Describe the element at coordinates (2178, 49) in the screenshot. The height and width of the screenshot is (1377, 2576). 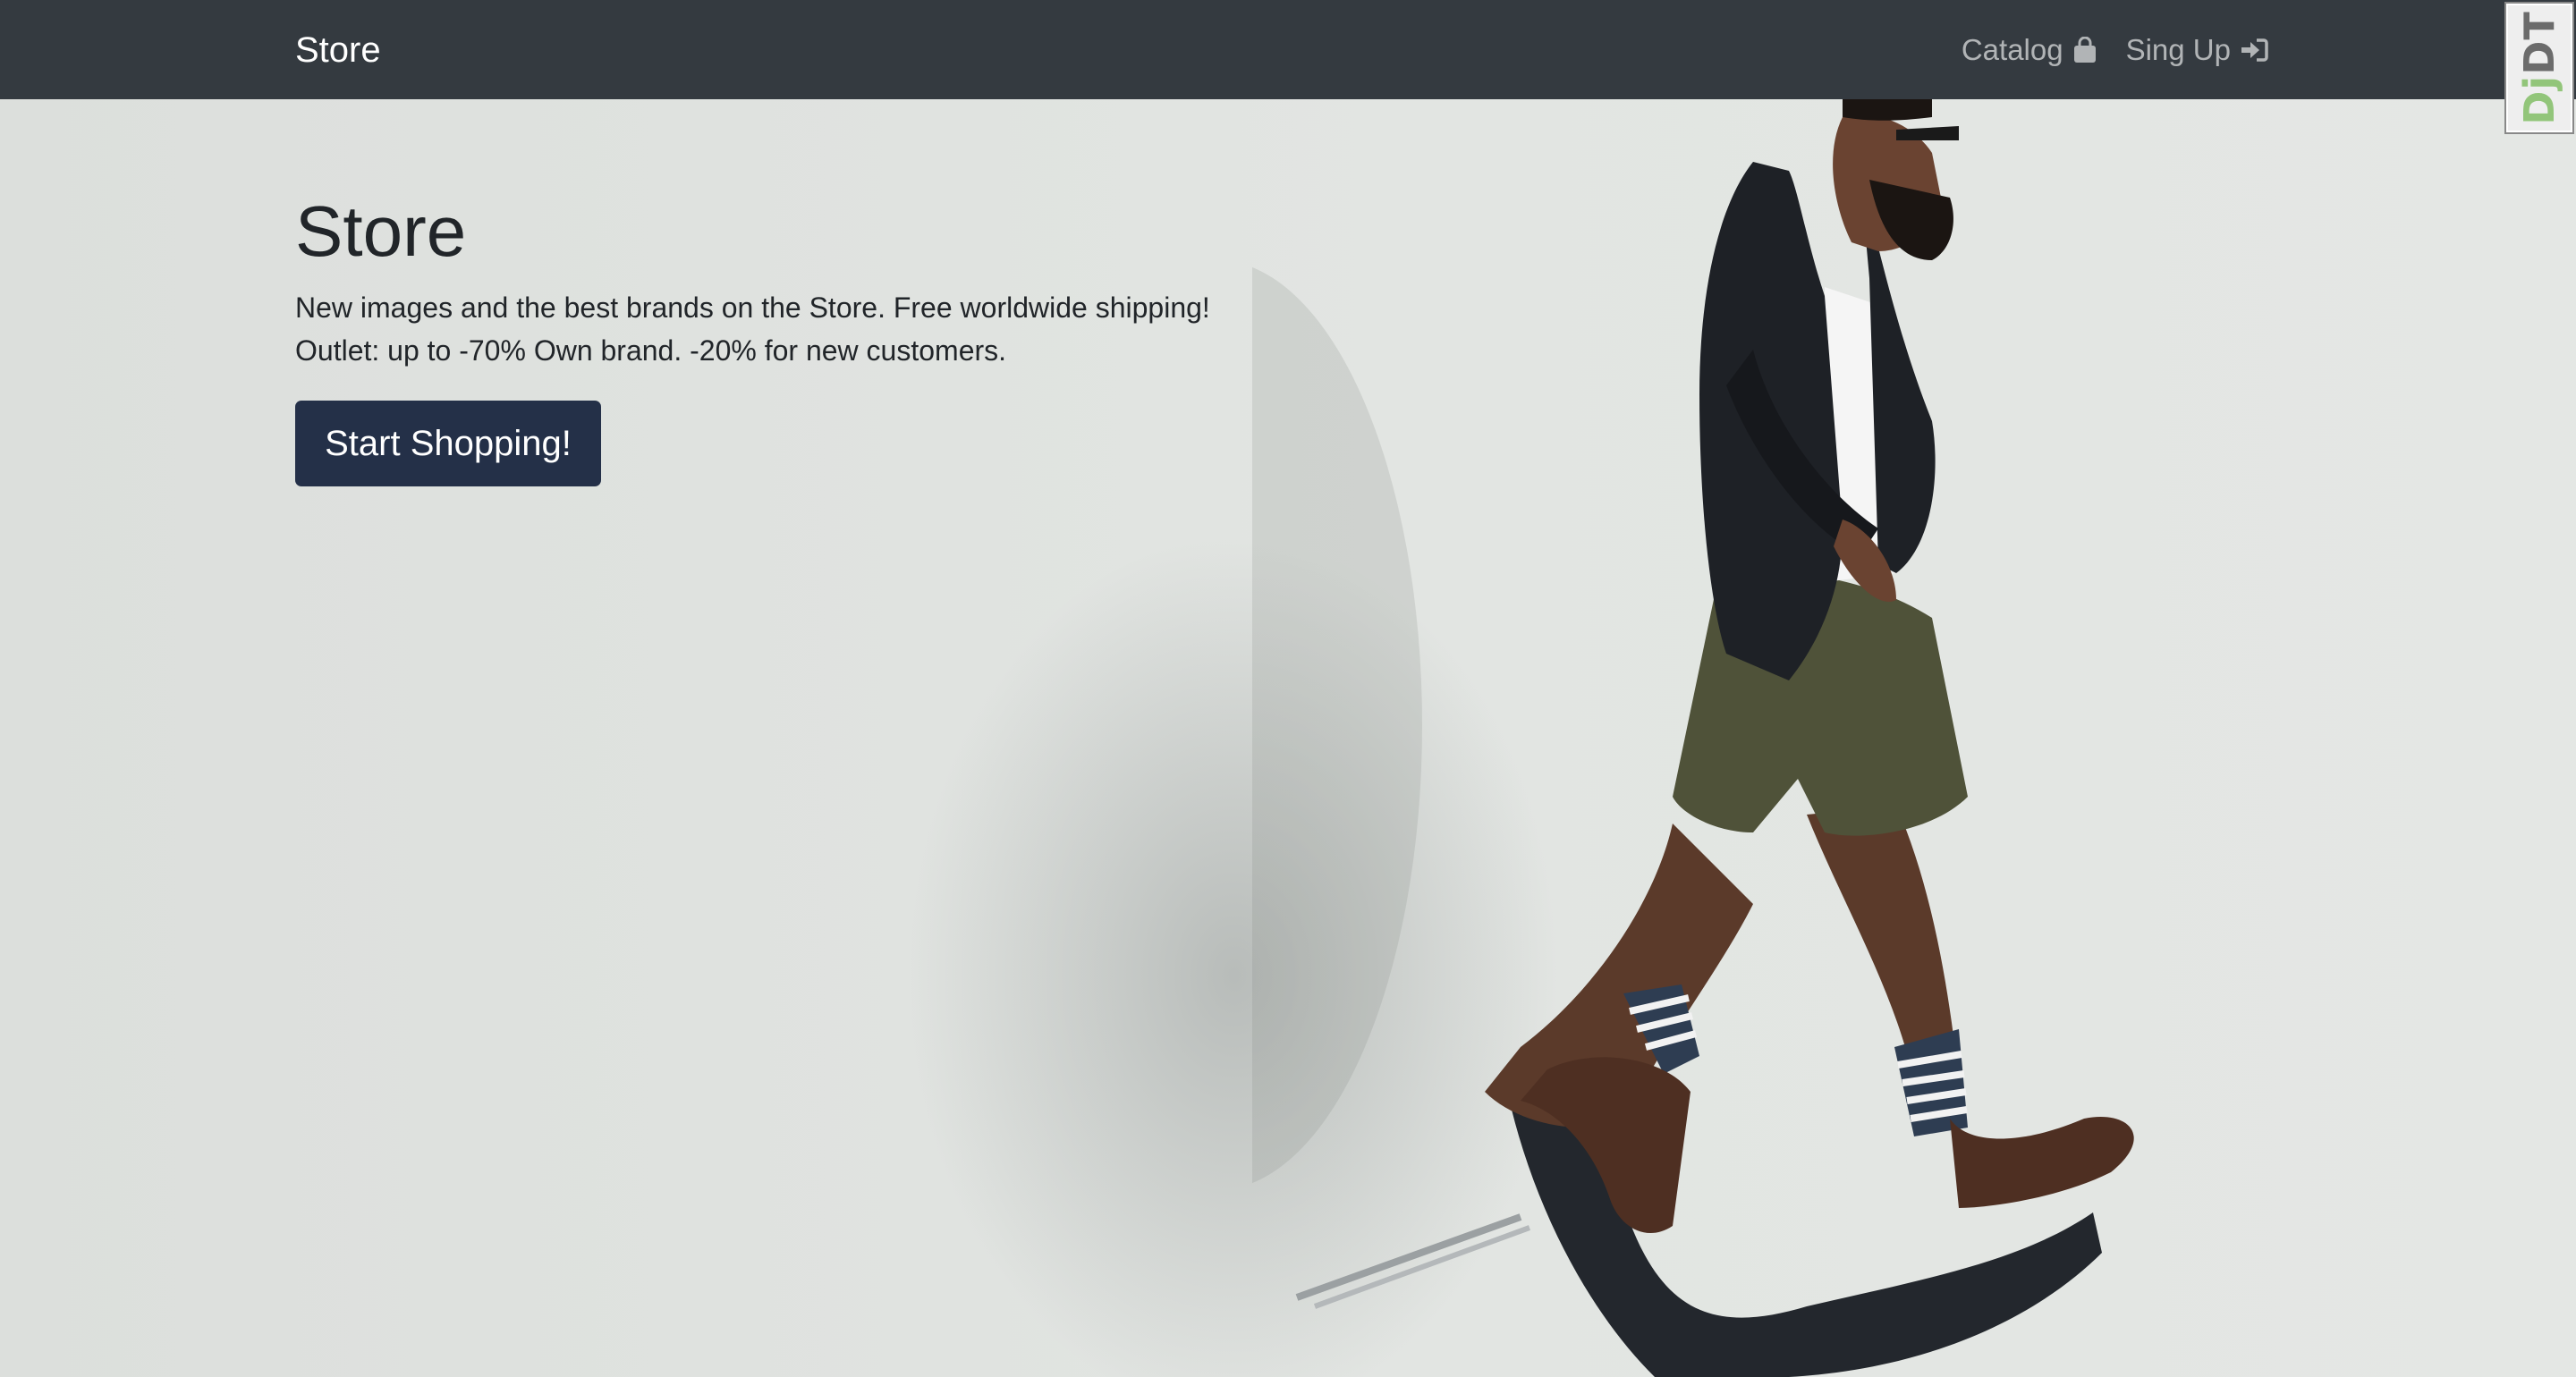
I see `nav-link-signup-label: Sing Up` at that location.